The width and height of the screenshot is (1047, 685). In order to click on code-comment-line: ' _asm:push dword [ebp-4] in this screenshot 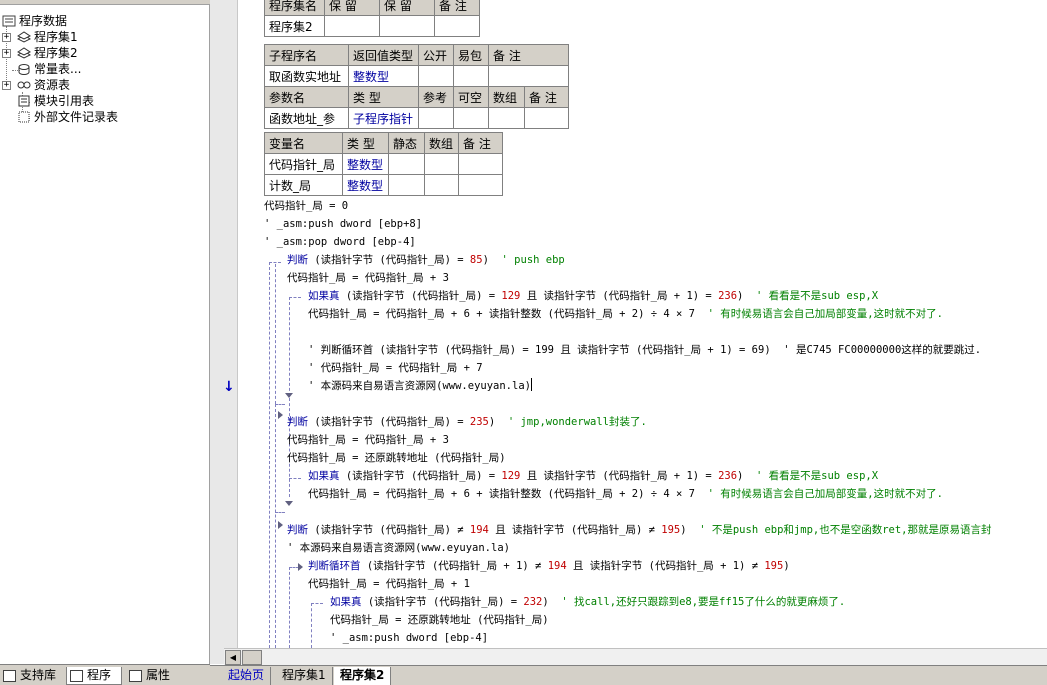, I will do `click(409, 638)`.